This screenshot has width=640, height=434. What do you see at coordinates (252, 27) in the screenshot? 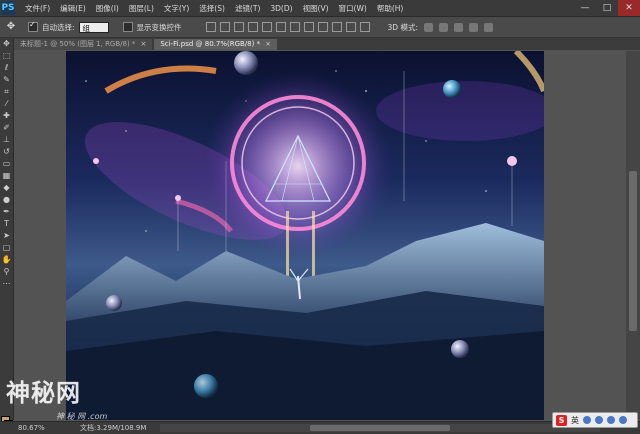
I see `align-left-icon` at bounding box center [252, 27].